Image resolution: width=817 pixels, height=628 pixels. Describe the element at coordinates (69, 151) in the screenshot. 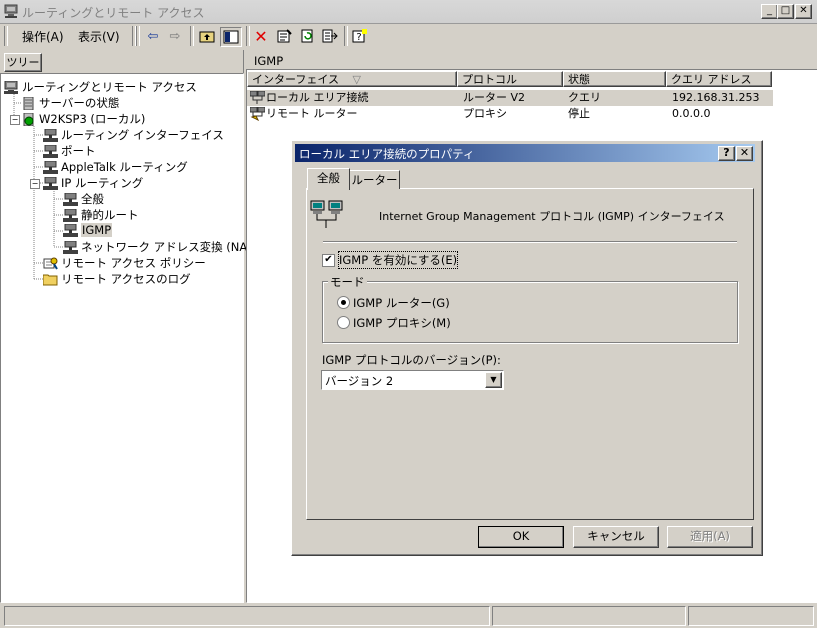

I see `tree-node-ports: ポート` at that location.